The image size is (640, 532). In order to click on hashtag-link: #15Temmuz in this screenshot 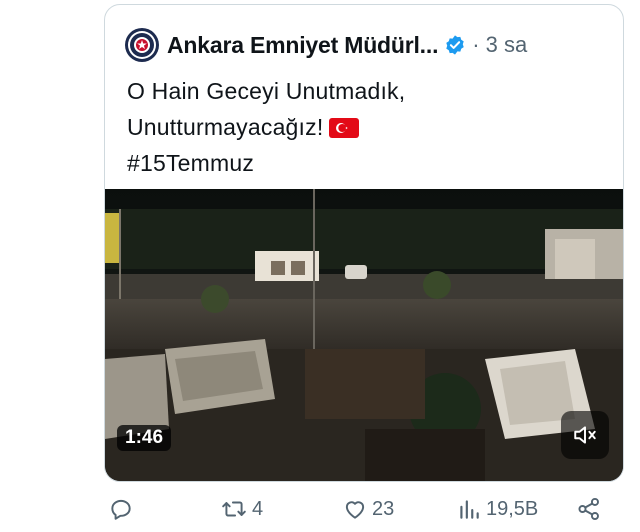, I will do `click(367, 163)`.